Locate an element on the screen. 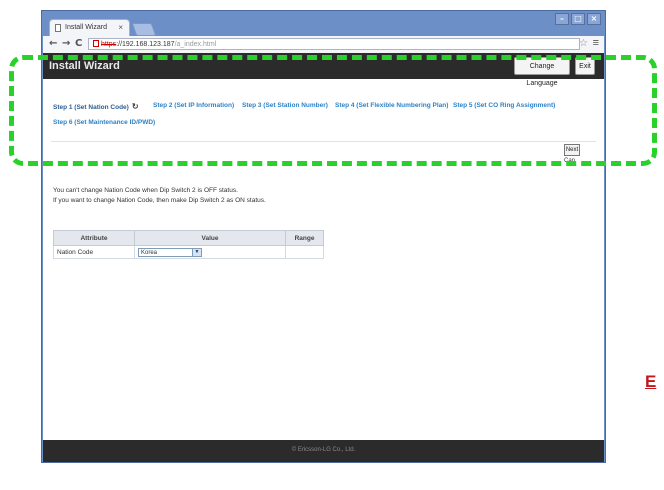 This screenshot has width=664, height=490. page-icon is located at coordinates (58, 28).